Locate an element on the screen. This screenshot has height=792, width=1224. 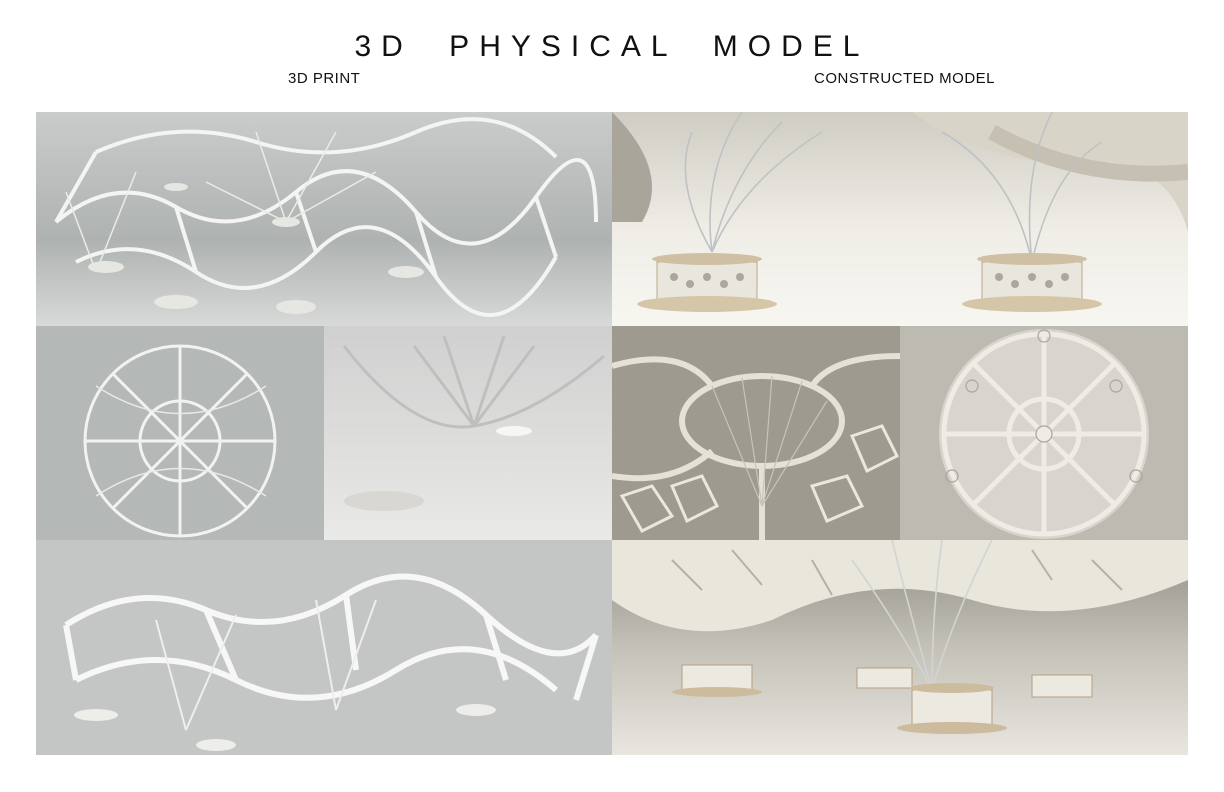
page-title: 3D PHYSICAL MODEL is located at coordinates (612, 46).